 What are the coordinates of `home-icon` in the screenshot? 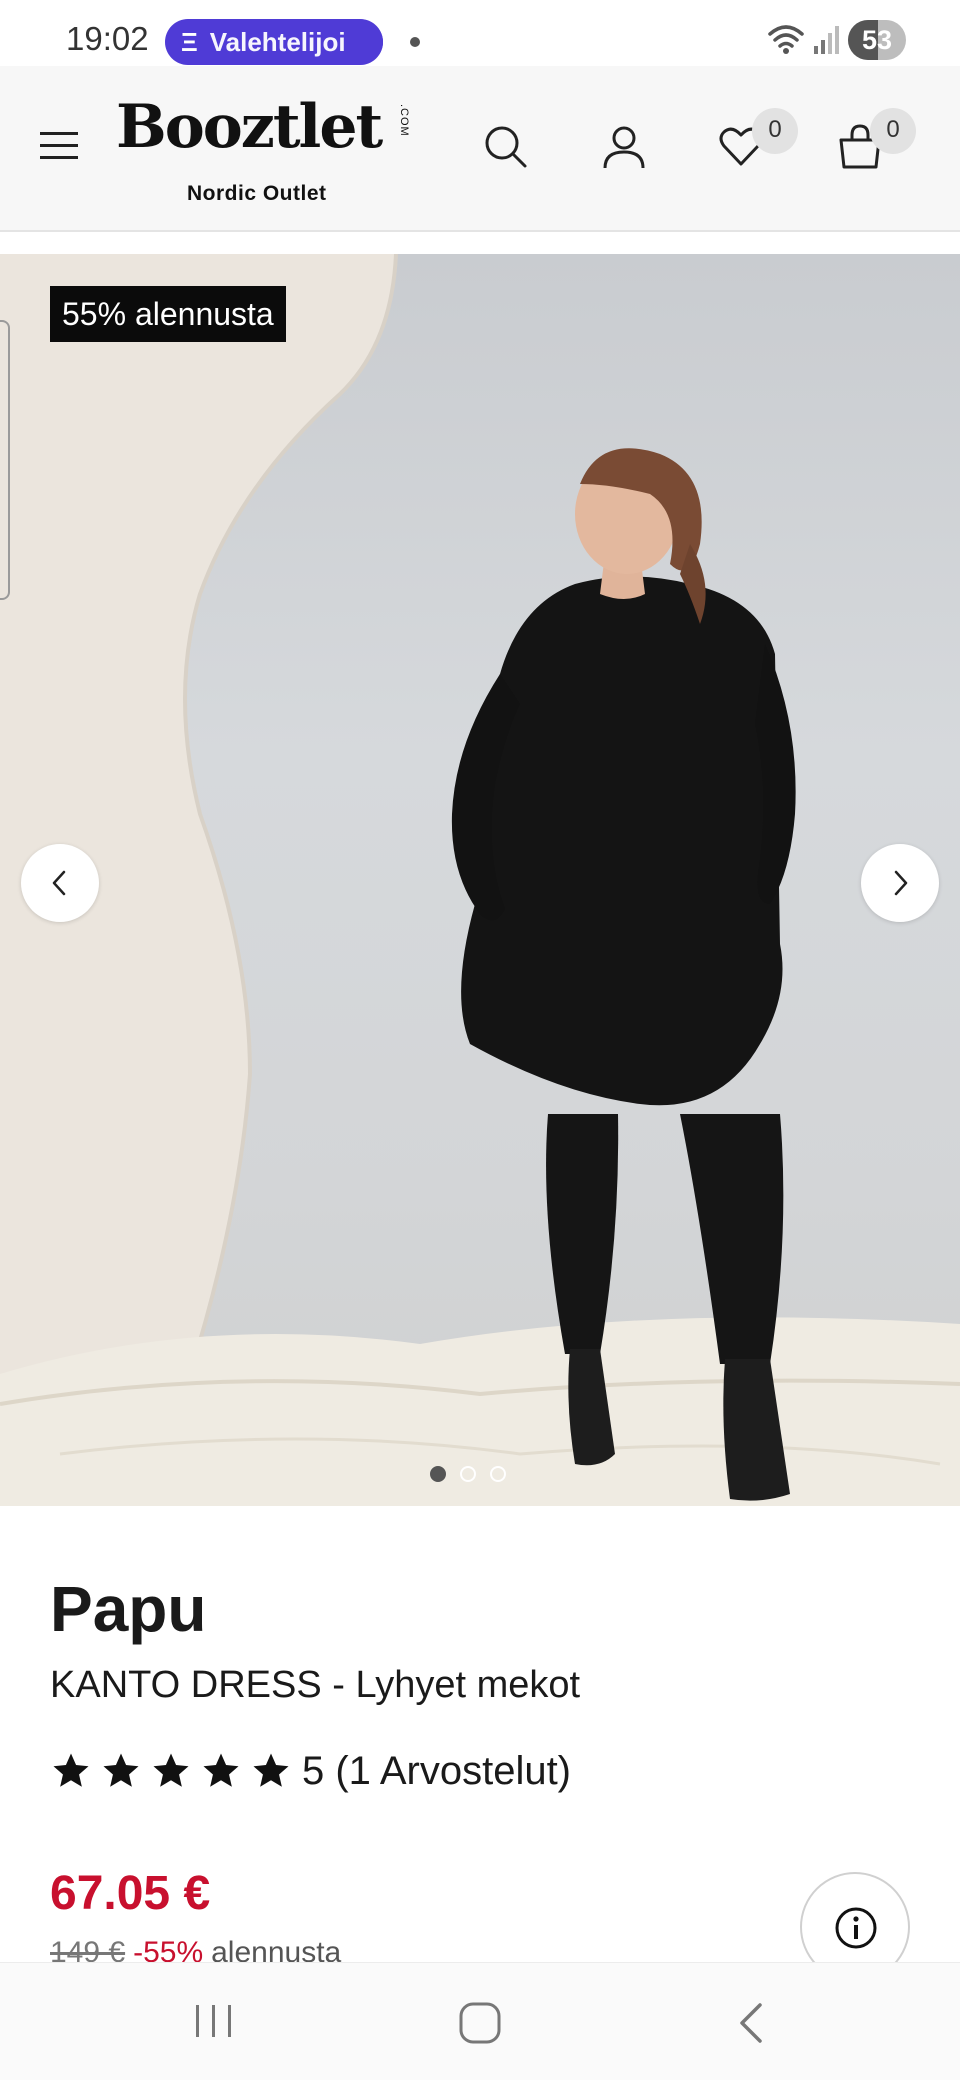 It's located at (480, 2023).